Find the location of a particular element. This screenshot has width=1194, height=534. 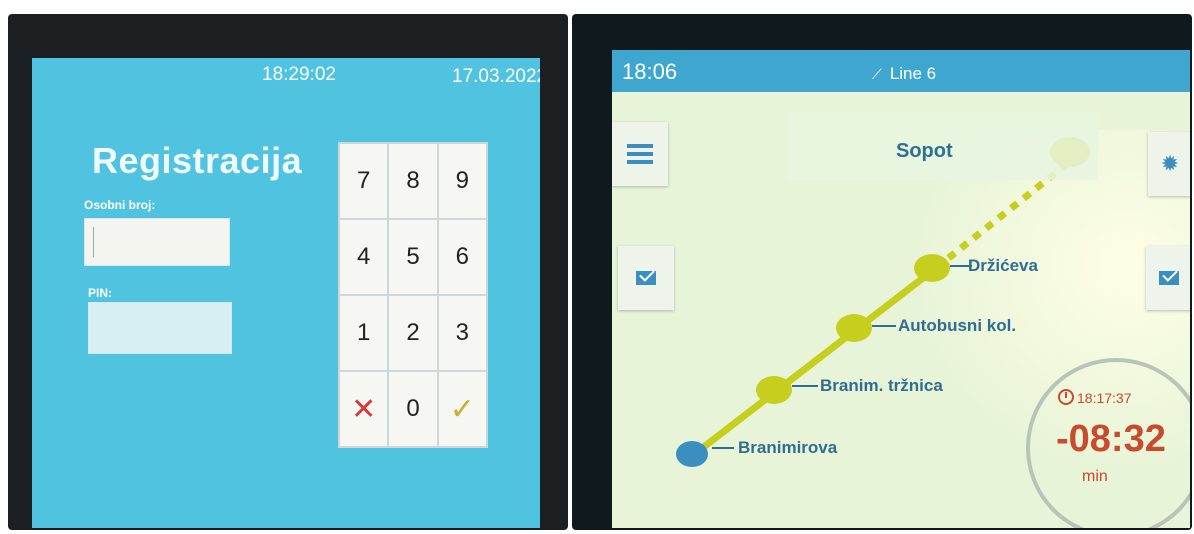

message-button-left is located at coordinates (646, 278).